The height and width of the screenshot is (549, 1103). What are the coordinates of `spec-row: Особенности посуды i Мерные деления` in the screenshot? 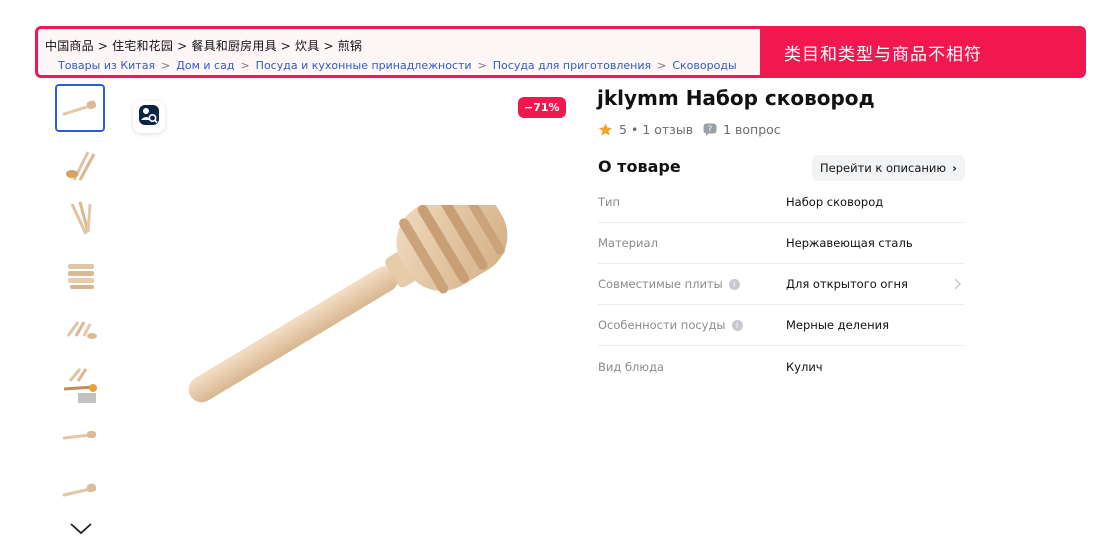 It's located at (781, 325).